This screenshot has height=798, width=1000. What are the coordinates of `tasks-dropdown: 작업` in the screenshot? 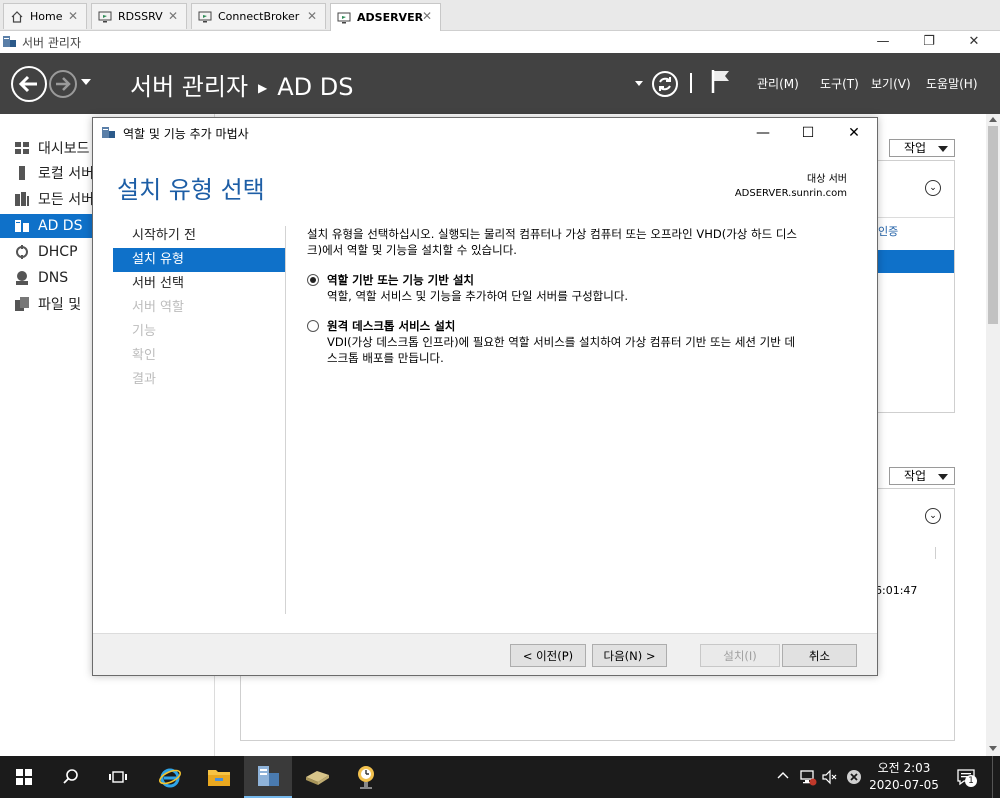 It's located at (922, 148).